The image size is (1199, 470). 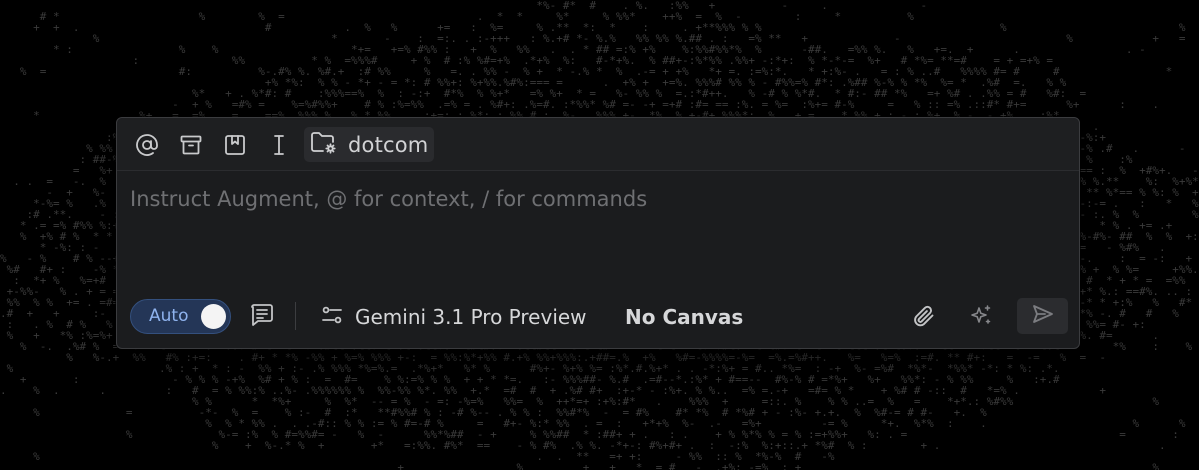 I want to click on bookmark-button, so click(x=235, y=145).